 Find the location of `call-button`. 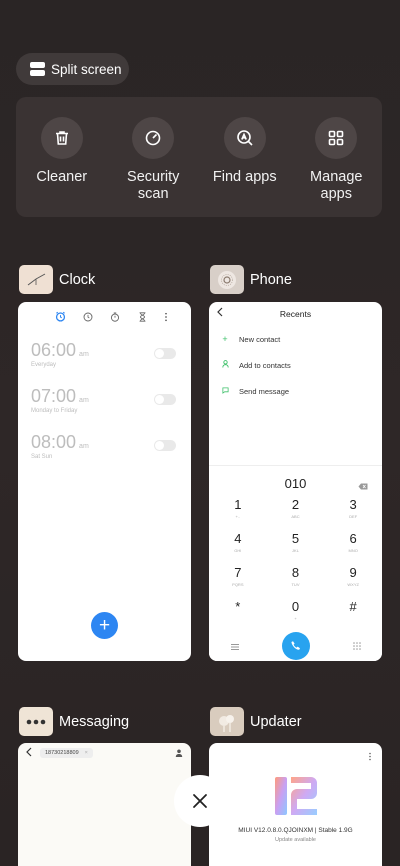

call-button is located at coordinates (295, 646).